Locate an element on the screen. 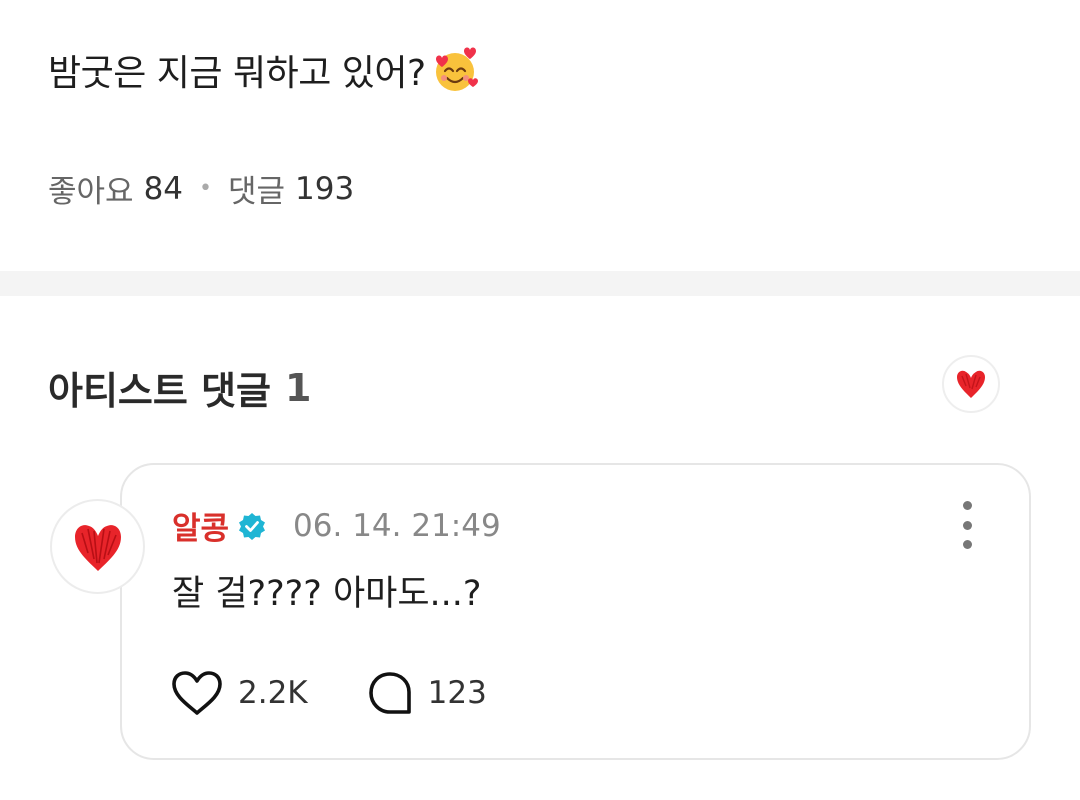 This screenshot has width=1080, height=800. artist-avatar is located at coordinates (97, 546).